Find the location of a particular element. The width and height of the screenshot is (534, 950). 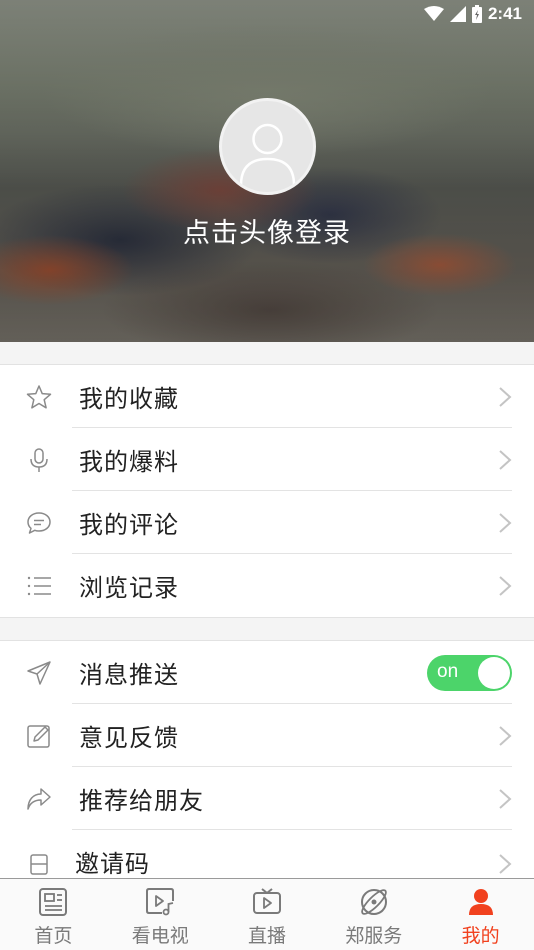

toggle-knob is located at coordinates (494, 672).